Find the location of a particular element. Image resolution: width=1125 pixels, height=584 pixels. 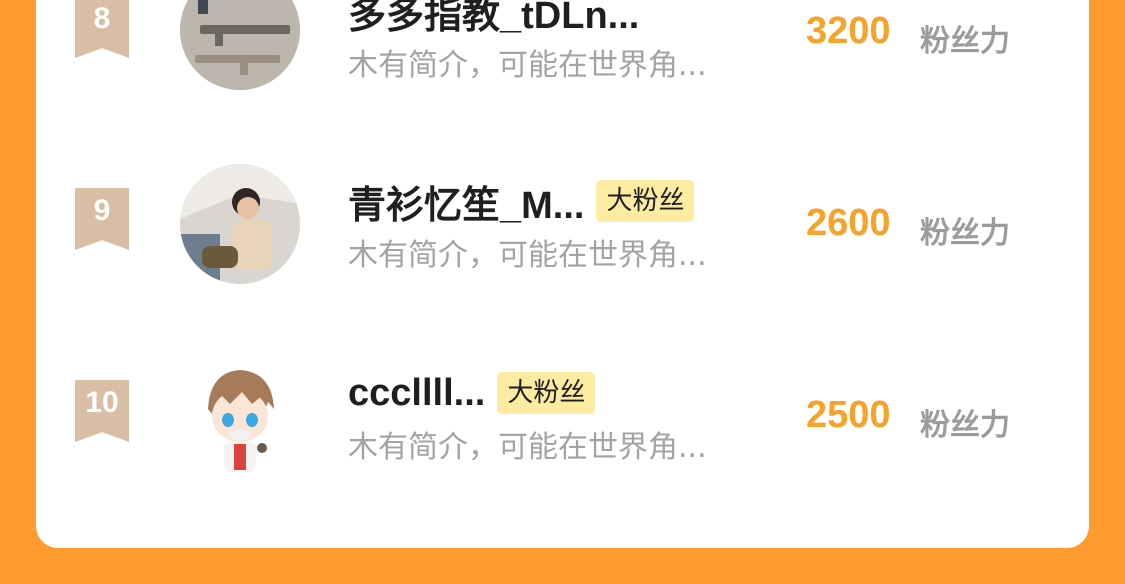

rank-number: 8 is located at coordinates (102, 18).